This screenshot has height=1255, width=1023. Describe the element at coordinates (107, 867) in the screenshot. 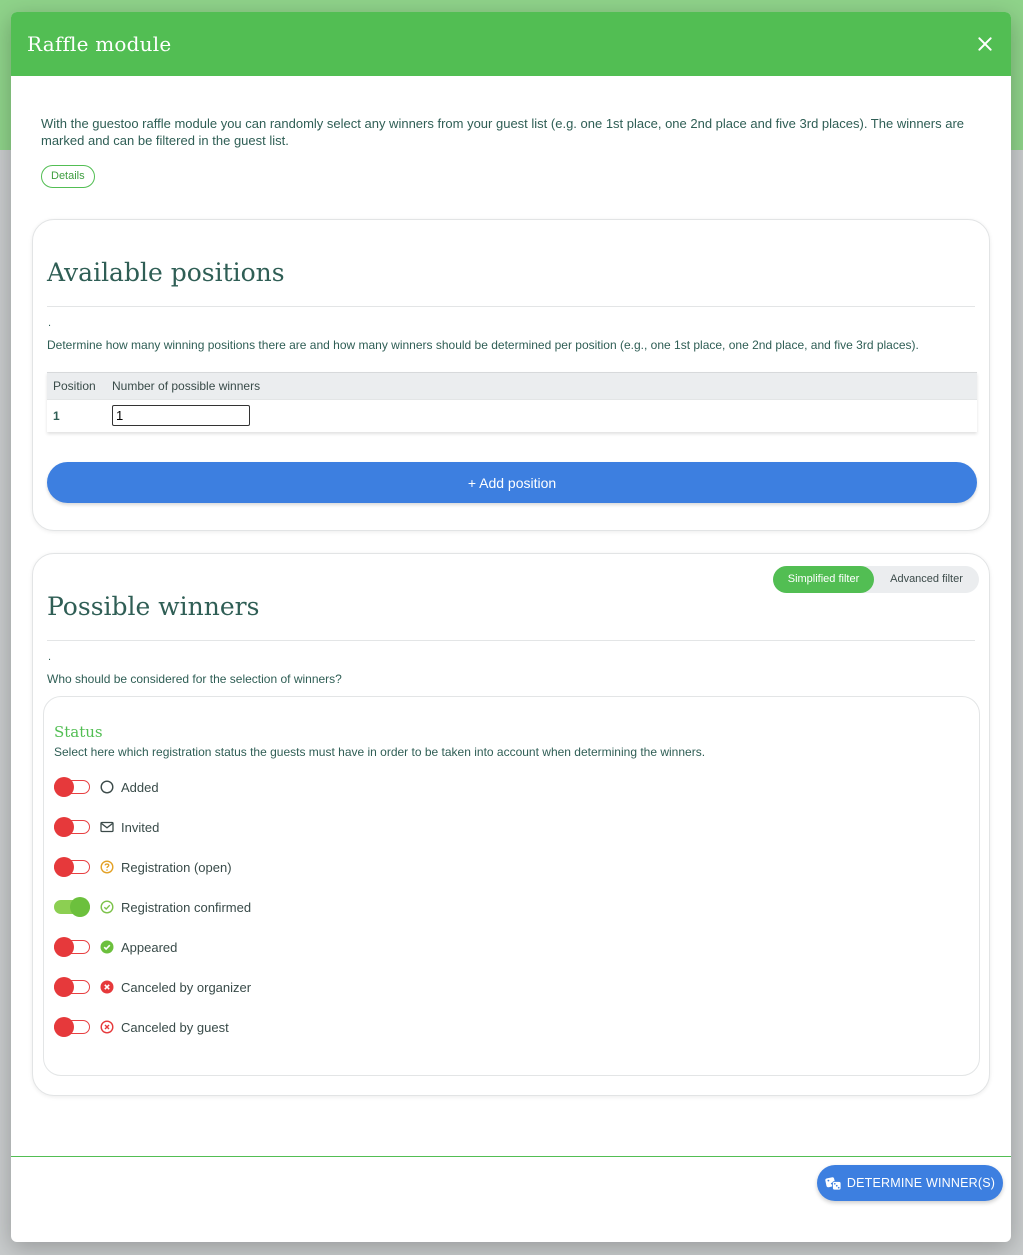

I see `question-circle-icon` at that location.